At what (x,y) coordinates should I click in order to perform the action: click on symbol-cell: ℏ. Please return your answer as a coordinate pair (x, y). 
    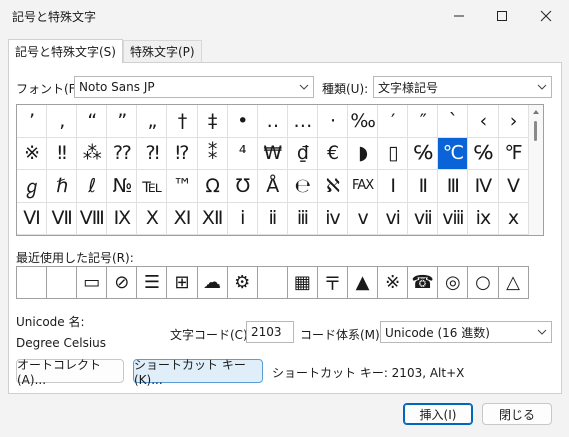
    Looking at the image, I should click on (62, 186).